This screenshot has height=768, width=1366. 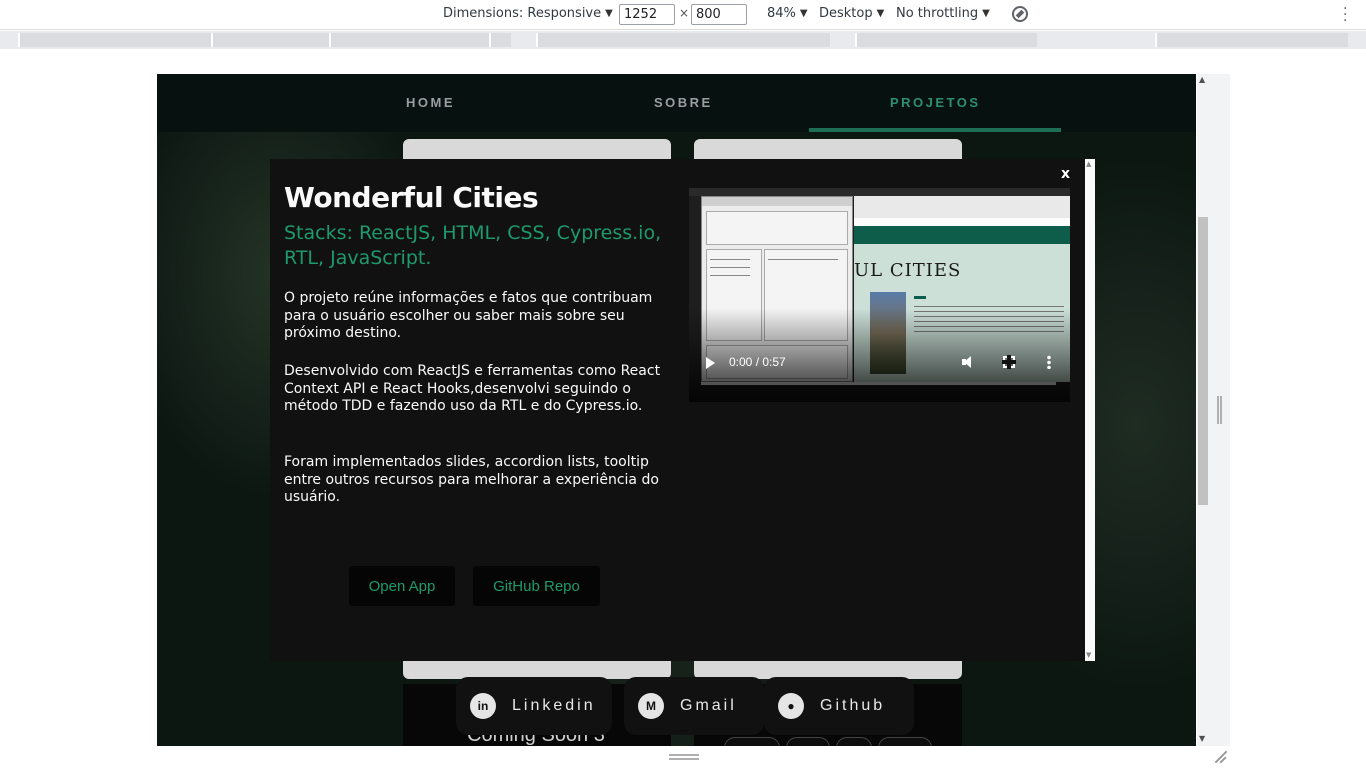 I want to click on more-options-icon, so click(x=1049, y=362).